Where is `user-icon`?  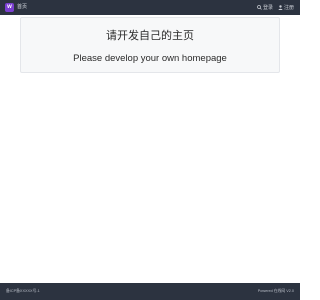
user-icon is located at coordinates (280, 7).